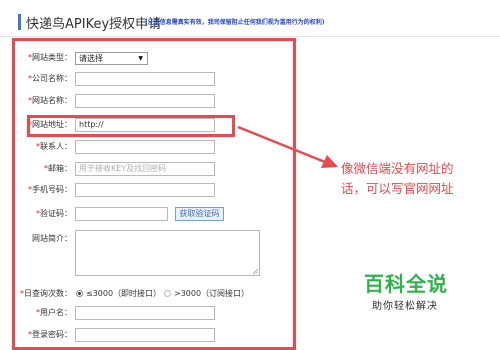 The image size is (500, 350). I want to click on watermark-title: 百科全说, so click(406, 284).